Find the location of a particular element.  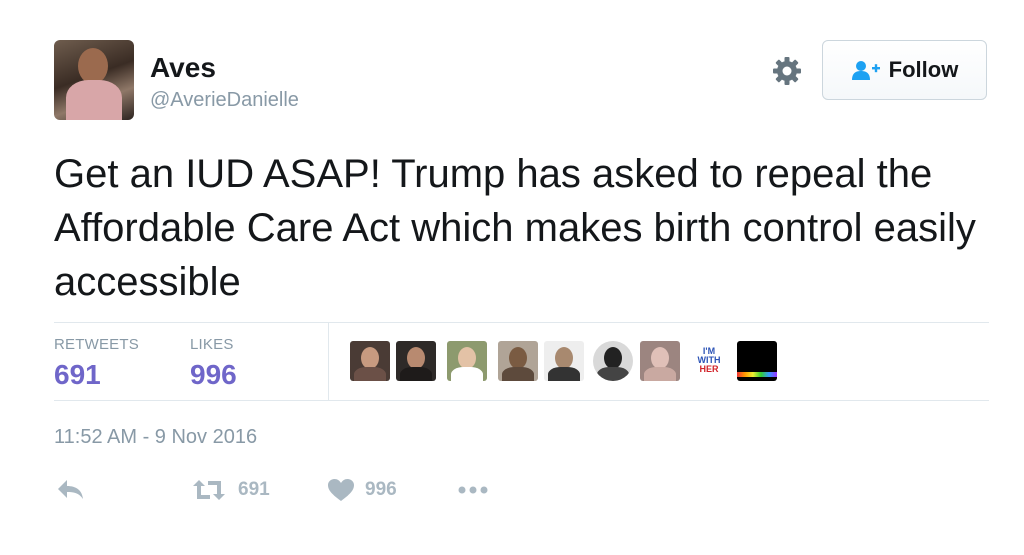

like-button: 996 is located at coordinates (362, 490).